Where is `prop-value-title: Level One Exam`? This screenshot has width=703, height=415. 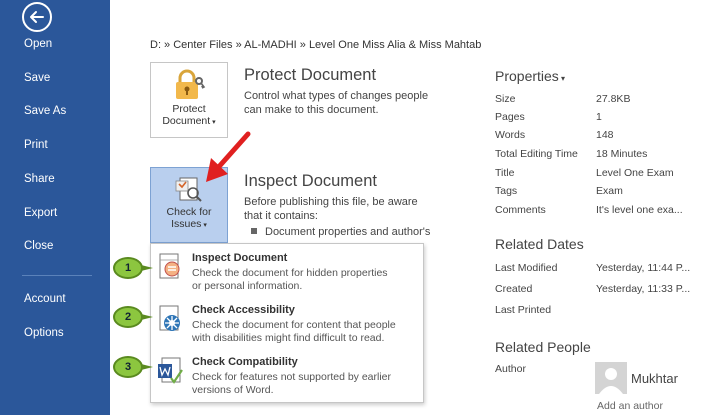 prop-value-title: Level One Exam is located at coordinates (635, 173).